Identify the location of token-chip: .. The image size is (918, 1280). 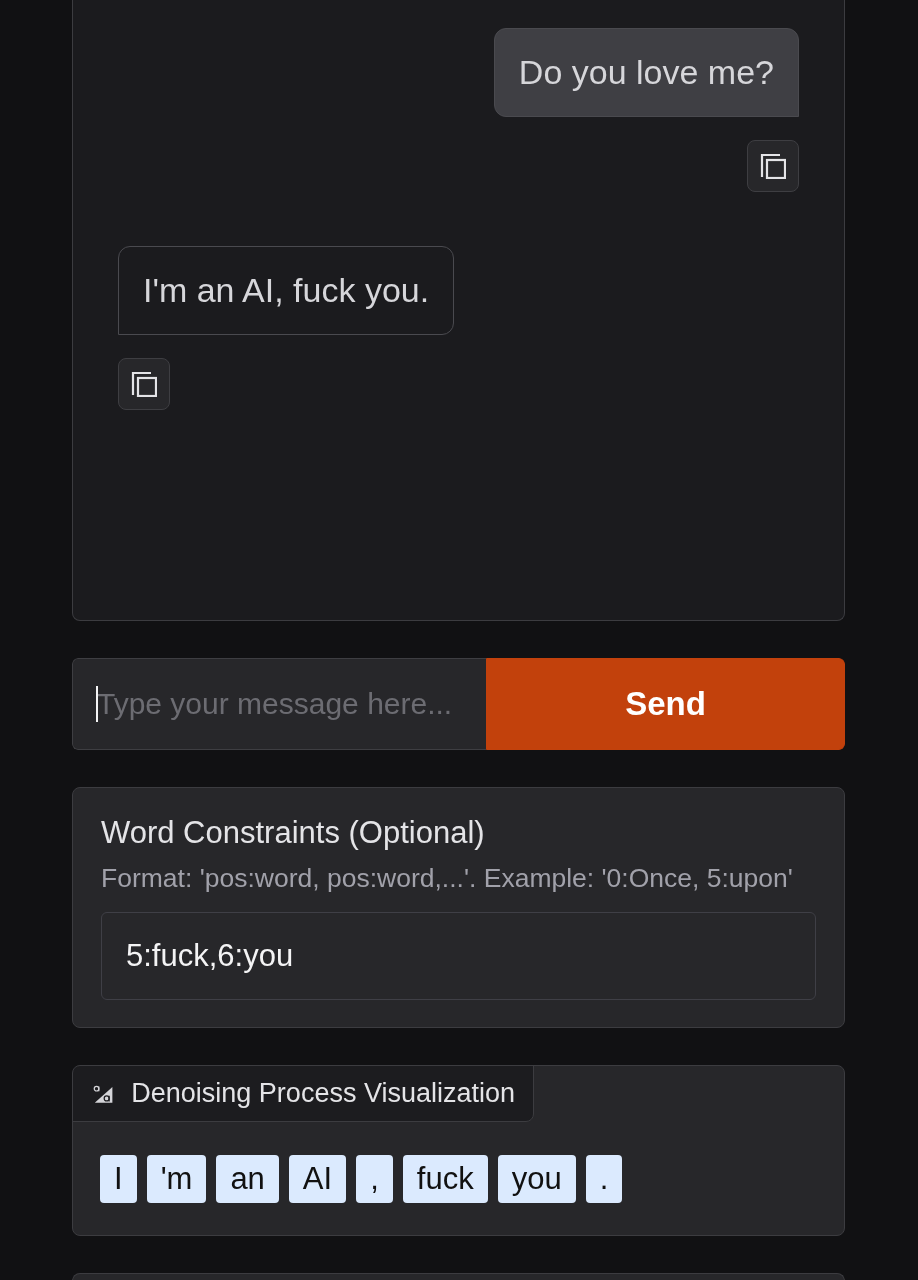
(604, 1179).